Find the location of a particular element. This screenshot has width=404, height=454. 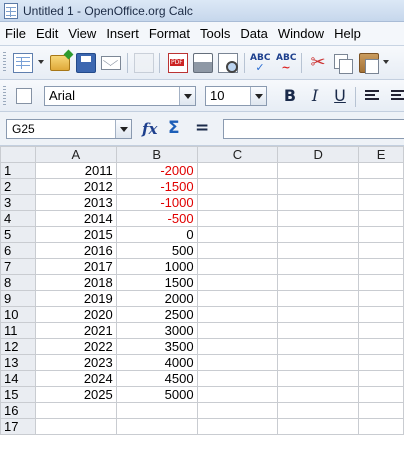

font-size-dropdown-icon is located at coordinates (258, 96).